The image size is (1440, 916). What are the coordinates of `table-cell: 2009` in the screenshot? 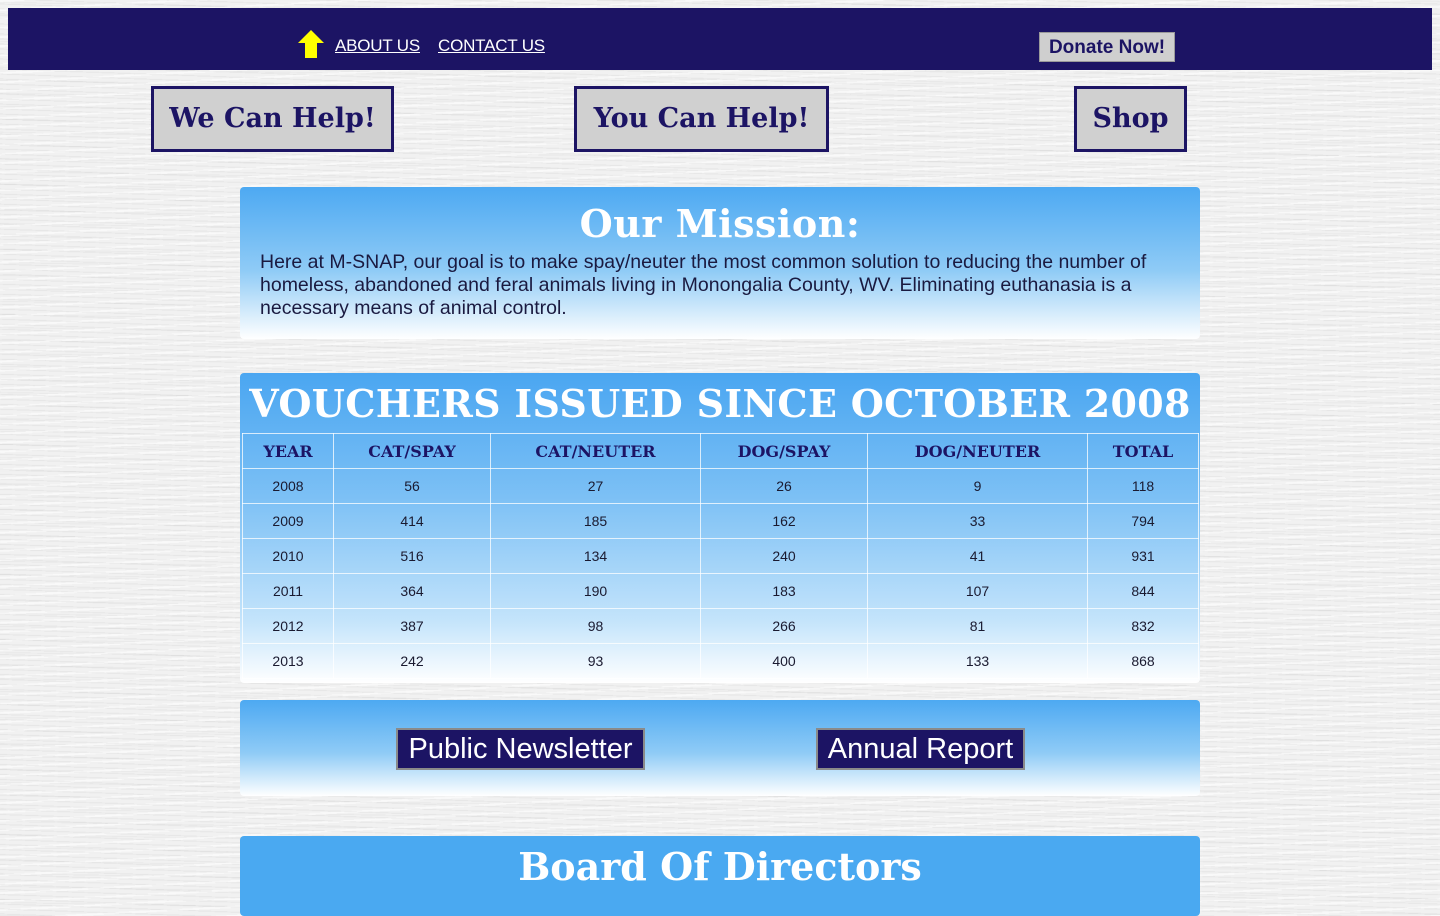 It's located at (288, 521).